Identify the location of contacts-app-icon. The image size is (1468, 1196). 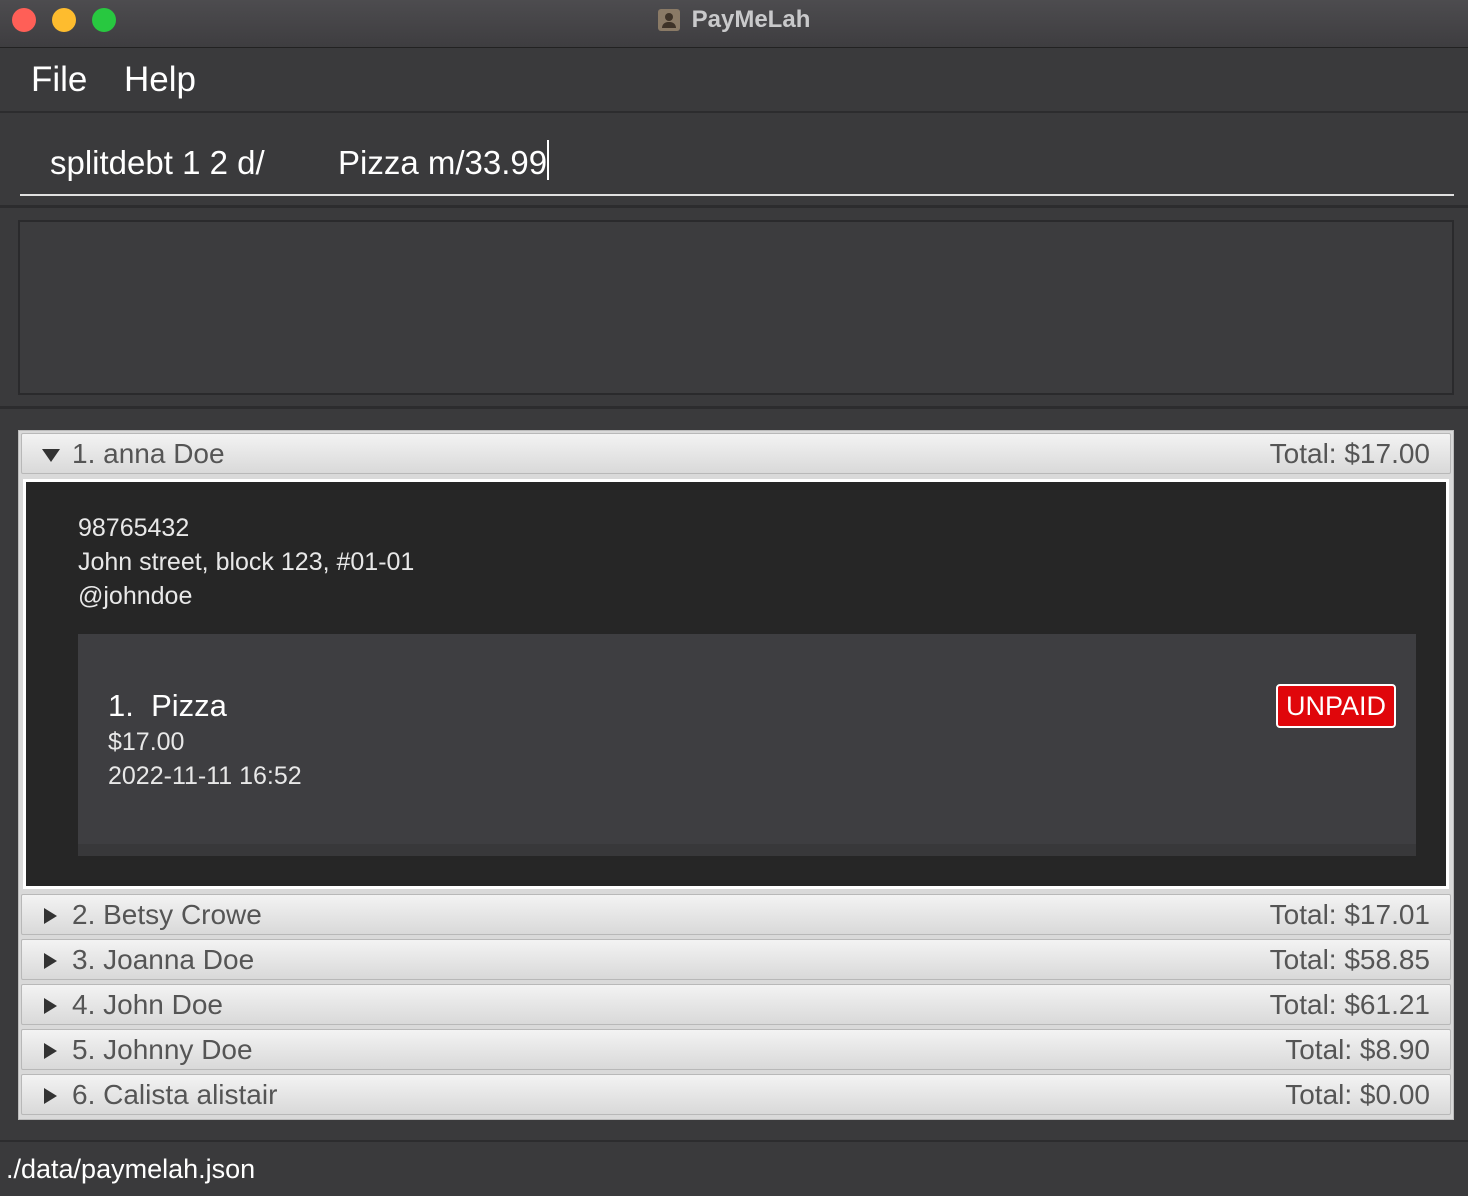
(668, 20).